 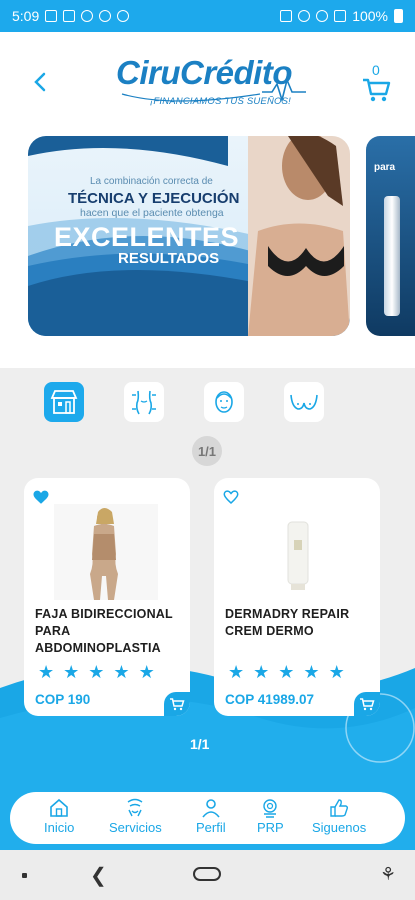 What do you see at coordinates (286, 16) in the screenshot?
I see `vibrate-icon` at bounding box center [286, 16].